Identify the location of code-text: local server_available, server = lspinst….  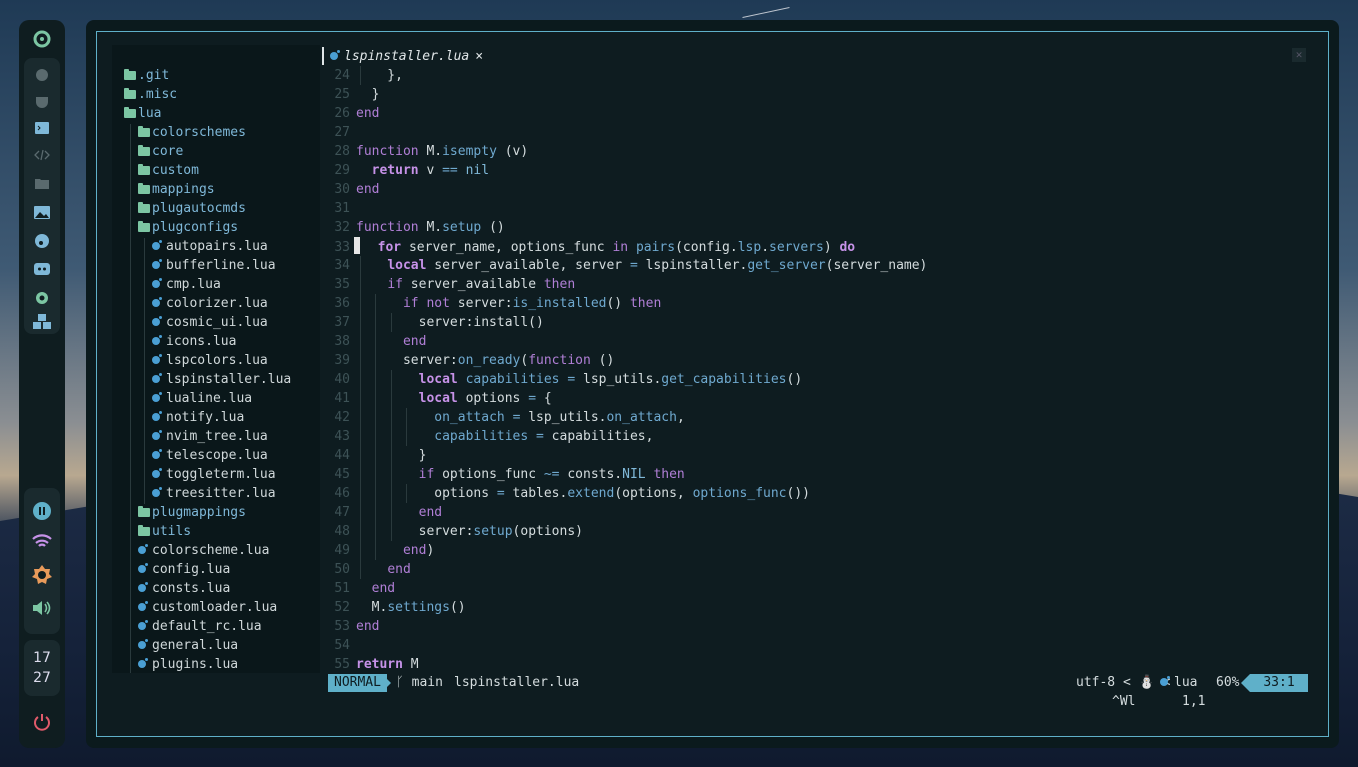
(657, 265).